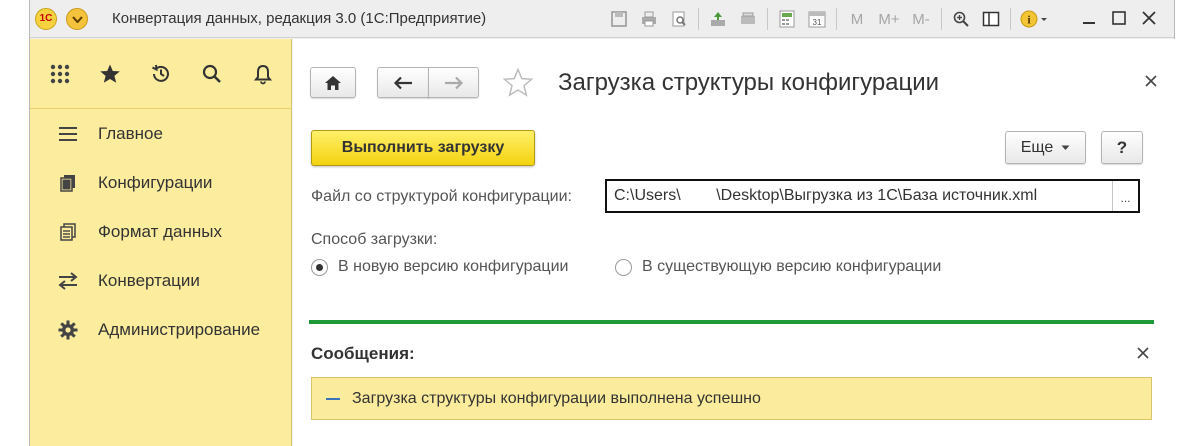  I want to click on menu-lines-icon, so click(68, 134).